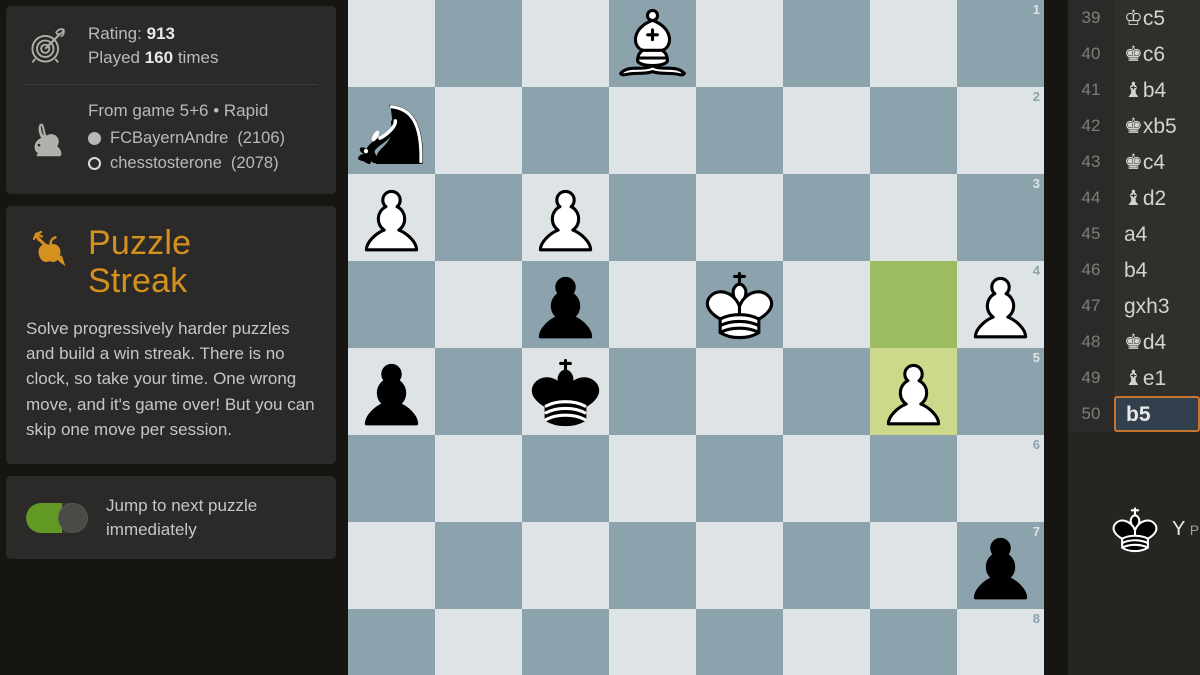 This screenshot has height=675, width=1200. What do you see at coordinates (1157, 198) in the screenshot?
I see `move-san-container: ♝d2` at bounding box center [1157, 198].